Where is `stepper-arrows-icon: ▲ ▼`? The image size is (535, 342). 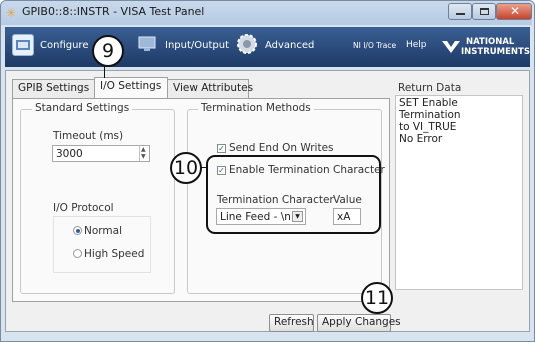 stepper-arrows-icon: ▲ ▼ is located at coordinates (143, 153).